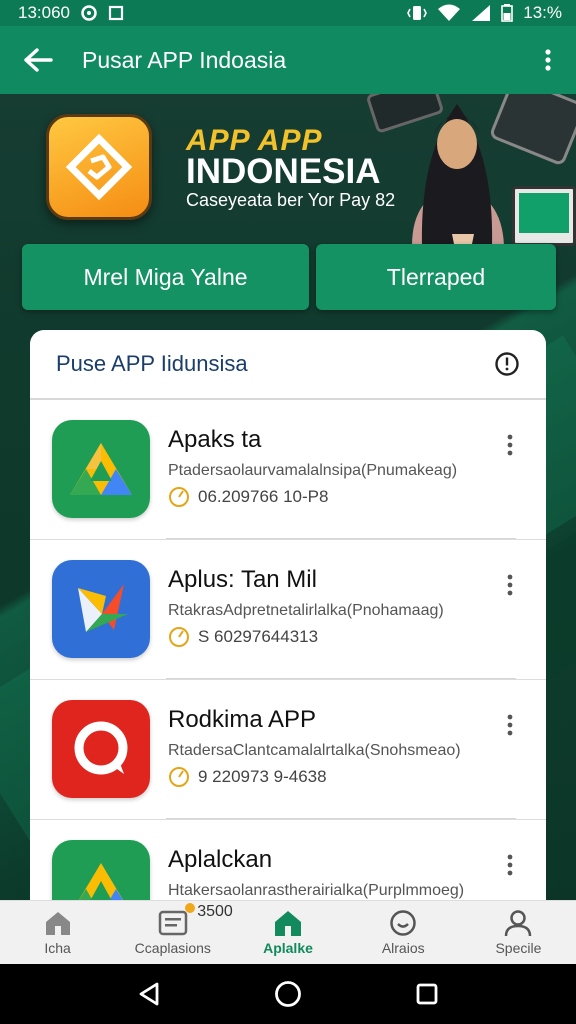 The image size is (576, 1024). What do you see at coordinates (172, 948) in the screenshot?
I see `nav-label: Ccaplasions` at bounding box center [172, 948].